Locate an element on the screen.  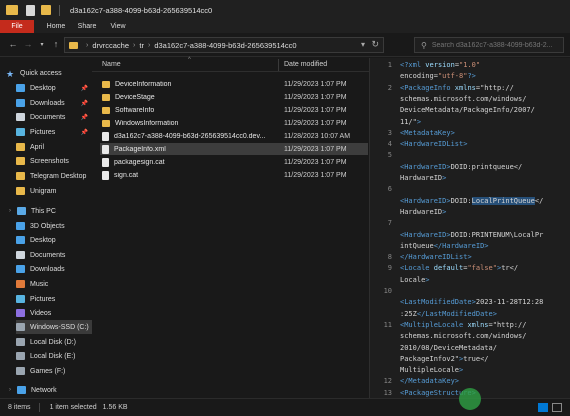
documents-icon is located at coordinates (20, 255).